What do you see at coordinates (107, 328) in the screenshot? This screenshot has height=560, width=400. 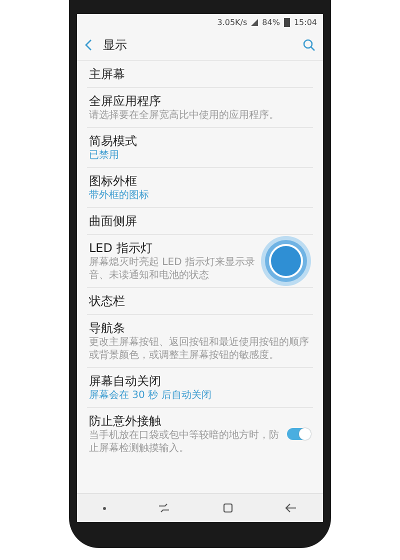 I see `item-title: 导航条` at bounding box center [107, 328].